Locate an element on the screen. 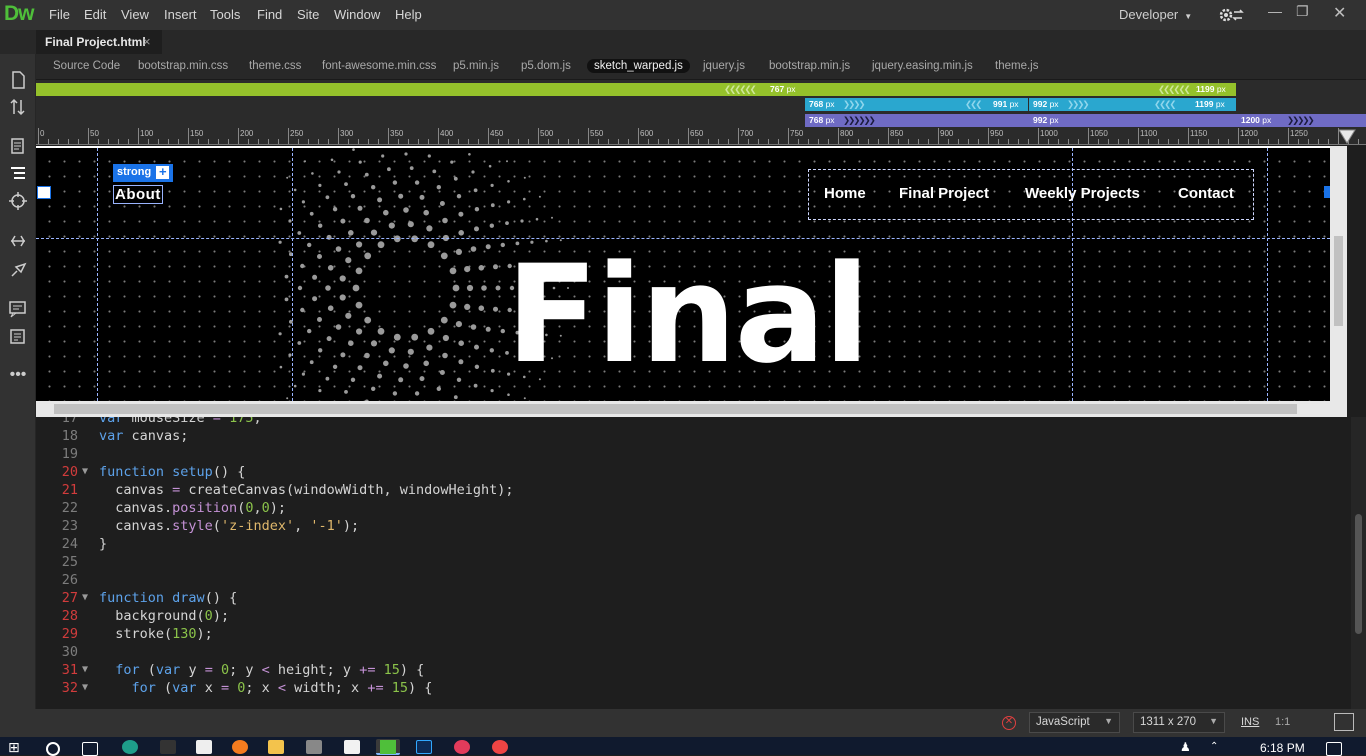 This screenshot has width=1366, height=756. mq-768-991: 768 px ❯❯❯❯ ❮❮❮ 991 px is located at coordinates (916, 104).